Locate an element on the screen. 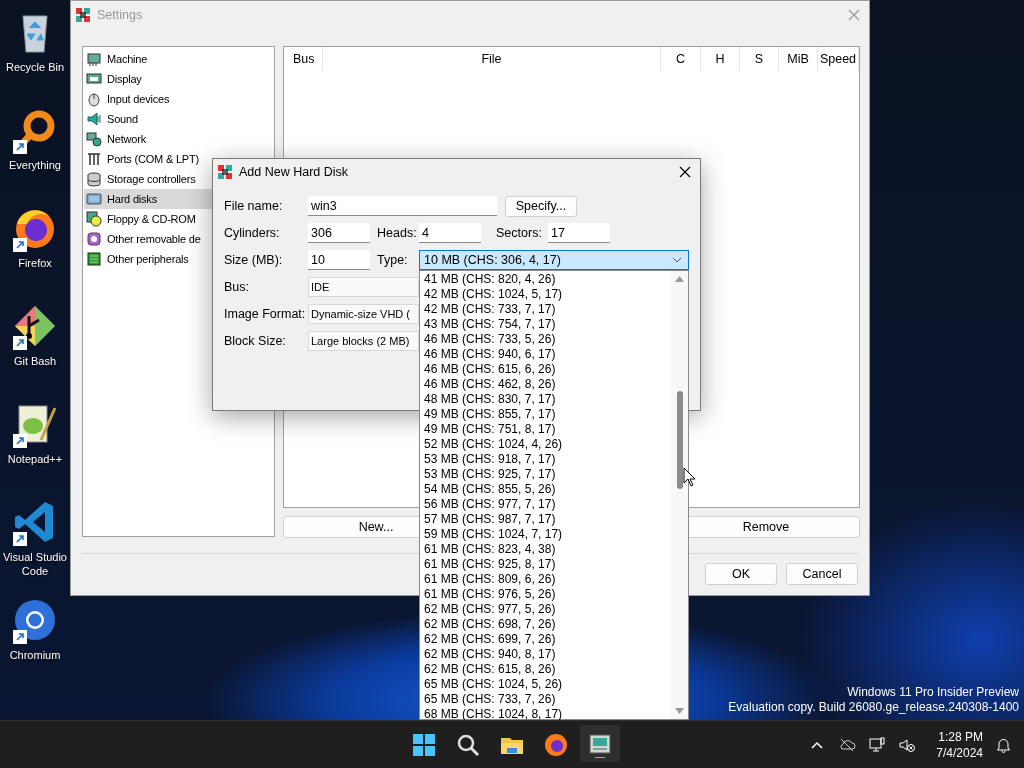 The image size is (1024, 768). dropdown-option: 62 MB (CHS: 940, 8, 17) is located at coordinates (545, 654).